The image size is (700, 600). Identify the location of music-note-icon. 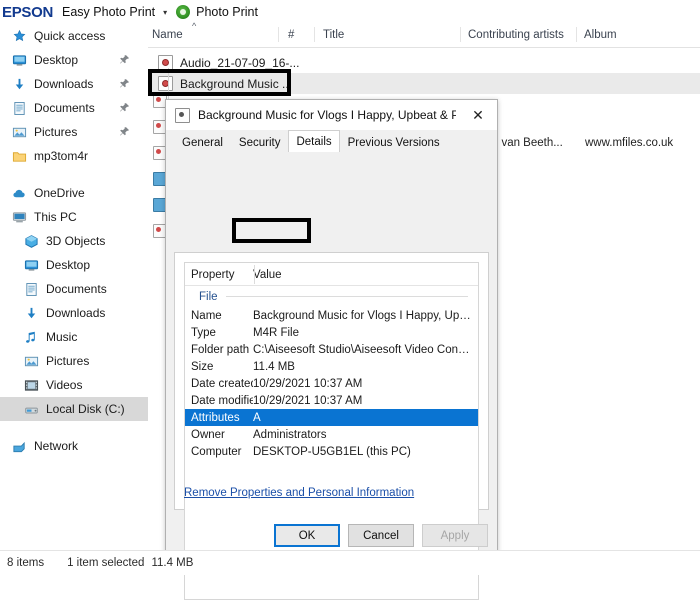
(31, 337).